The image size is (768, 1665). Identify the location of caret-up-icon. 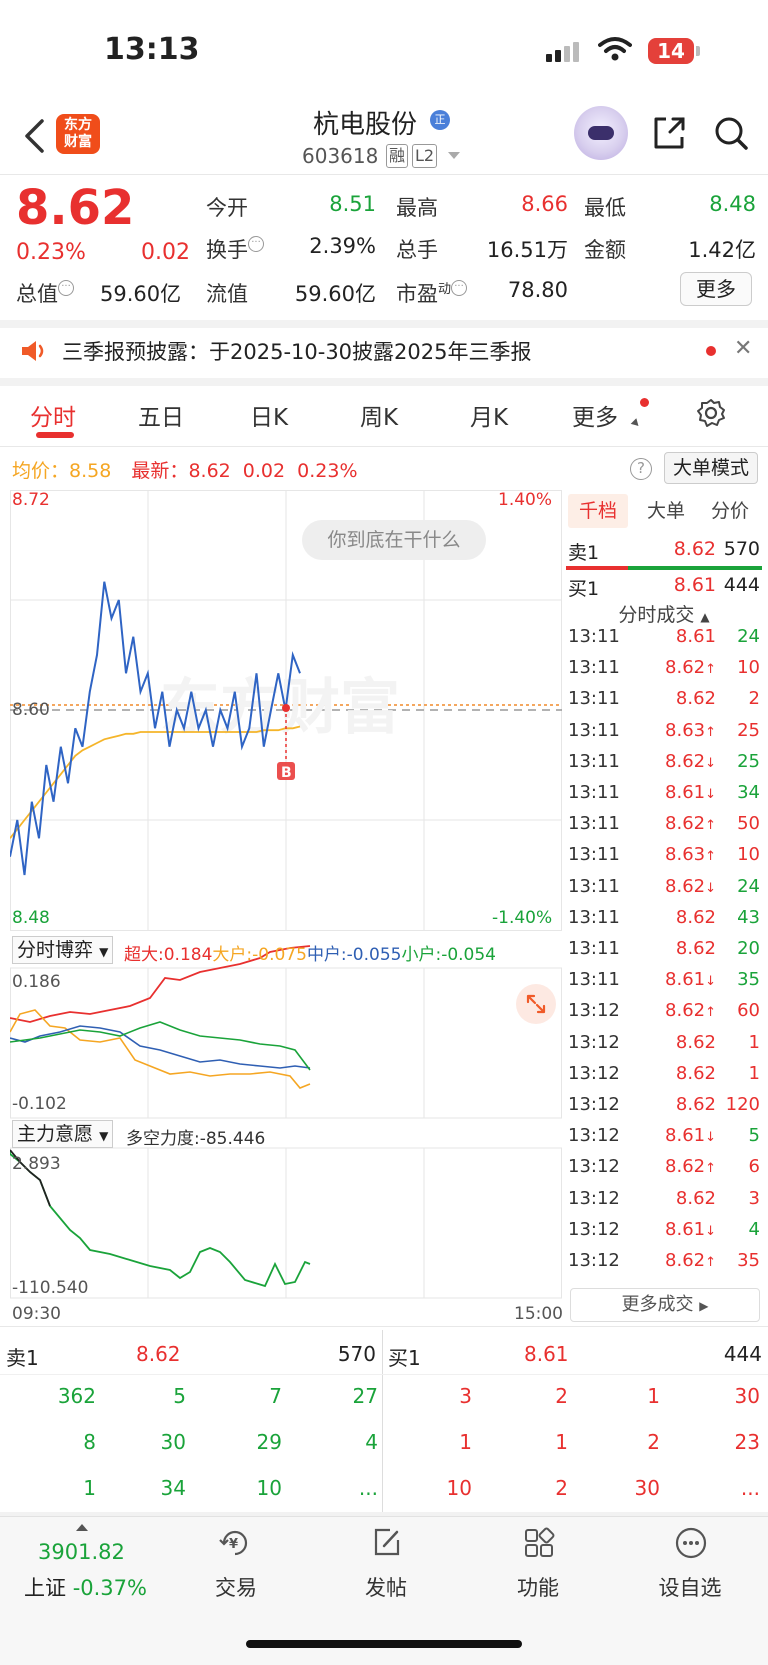
(82, 1527).